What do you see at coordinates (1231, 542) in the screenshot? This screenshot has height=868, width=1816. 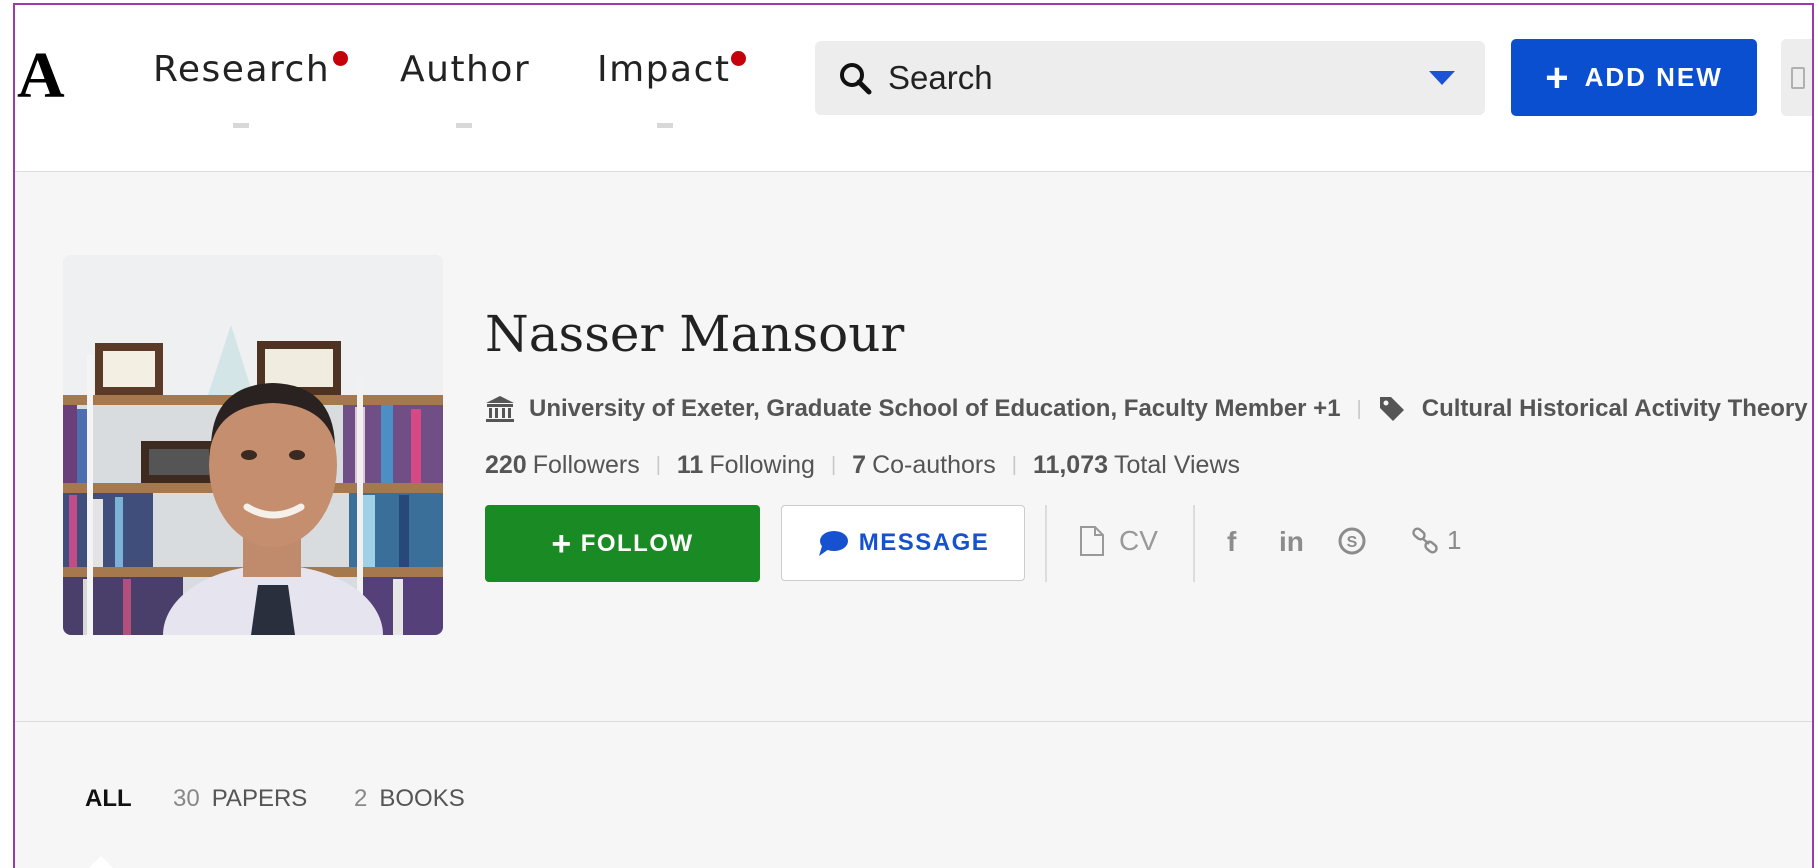 I see `facebook-icon: f` at bounding box center [1231, 542].